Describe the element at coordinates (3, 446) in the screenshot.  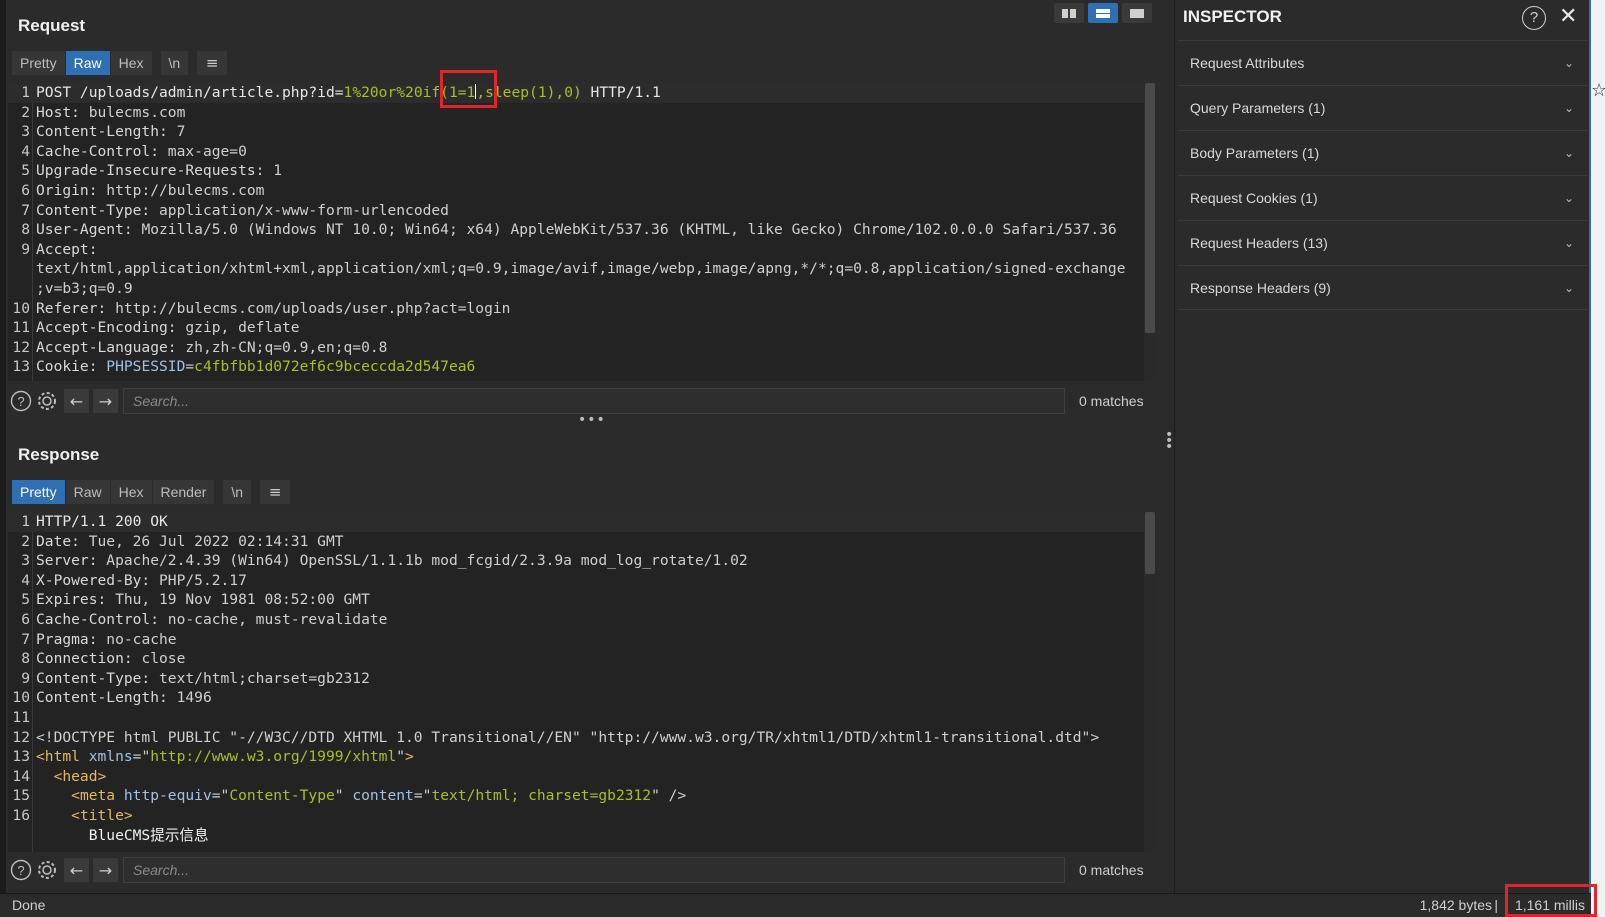
I see `window-edge` at that location.